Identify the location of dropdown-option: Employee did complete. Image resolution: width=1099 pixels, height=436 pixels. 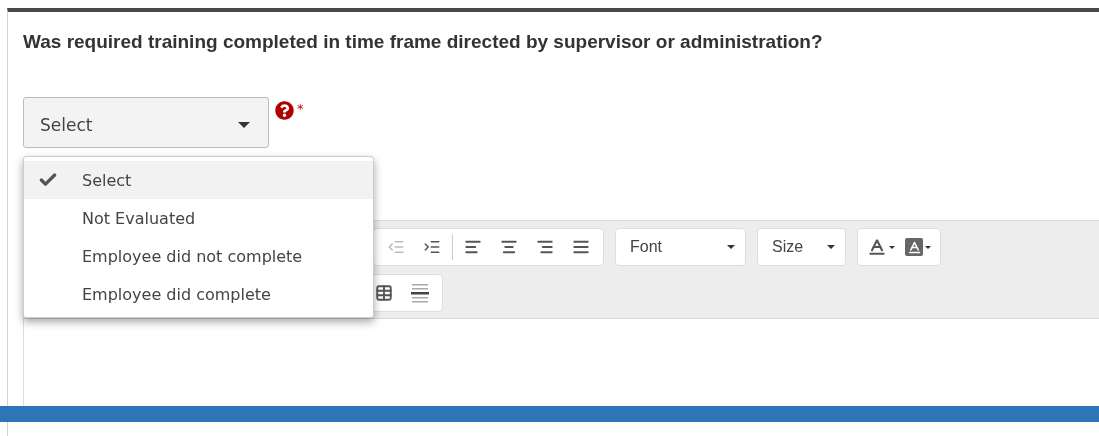
(198, 294).